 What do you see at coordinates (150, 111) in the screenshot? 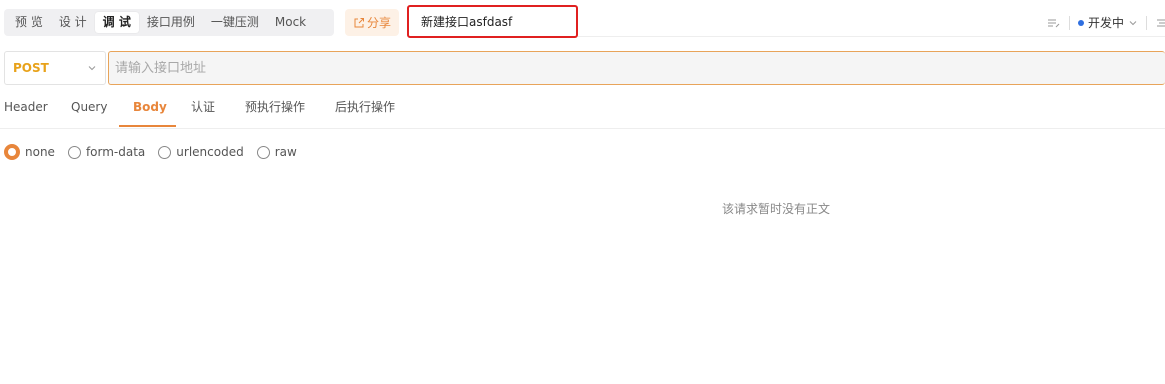
I see `tab-body: Body` at bounding box center [150, 111].